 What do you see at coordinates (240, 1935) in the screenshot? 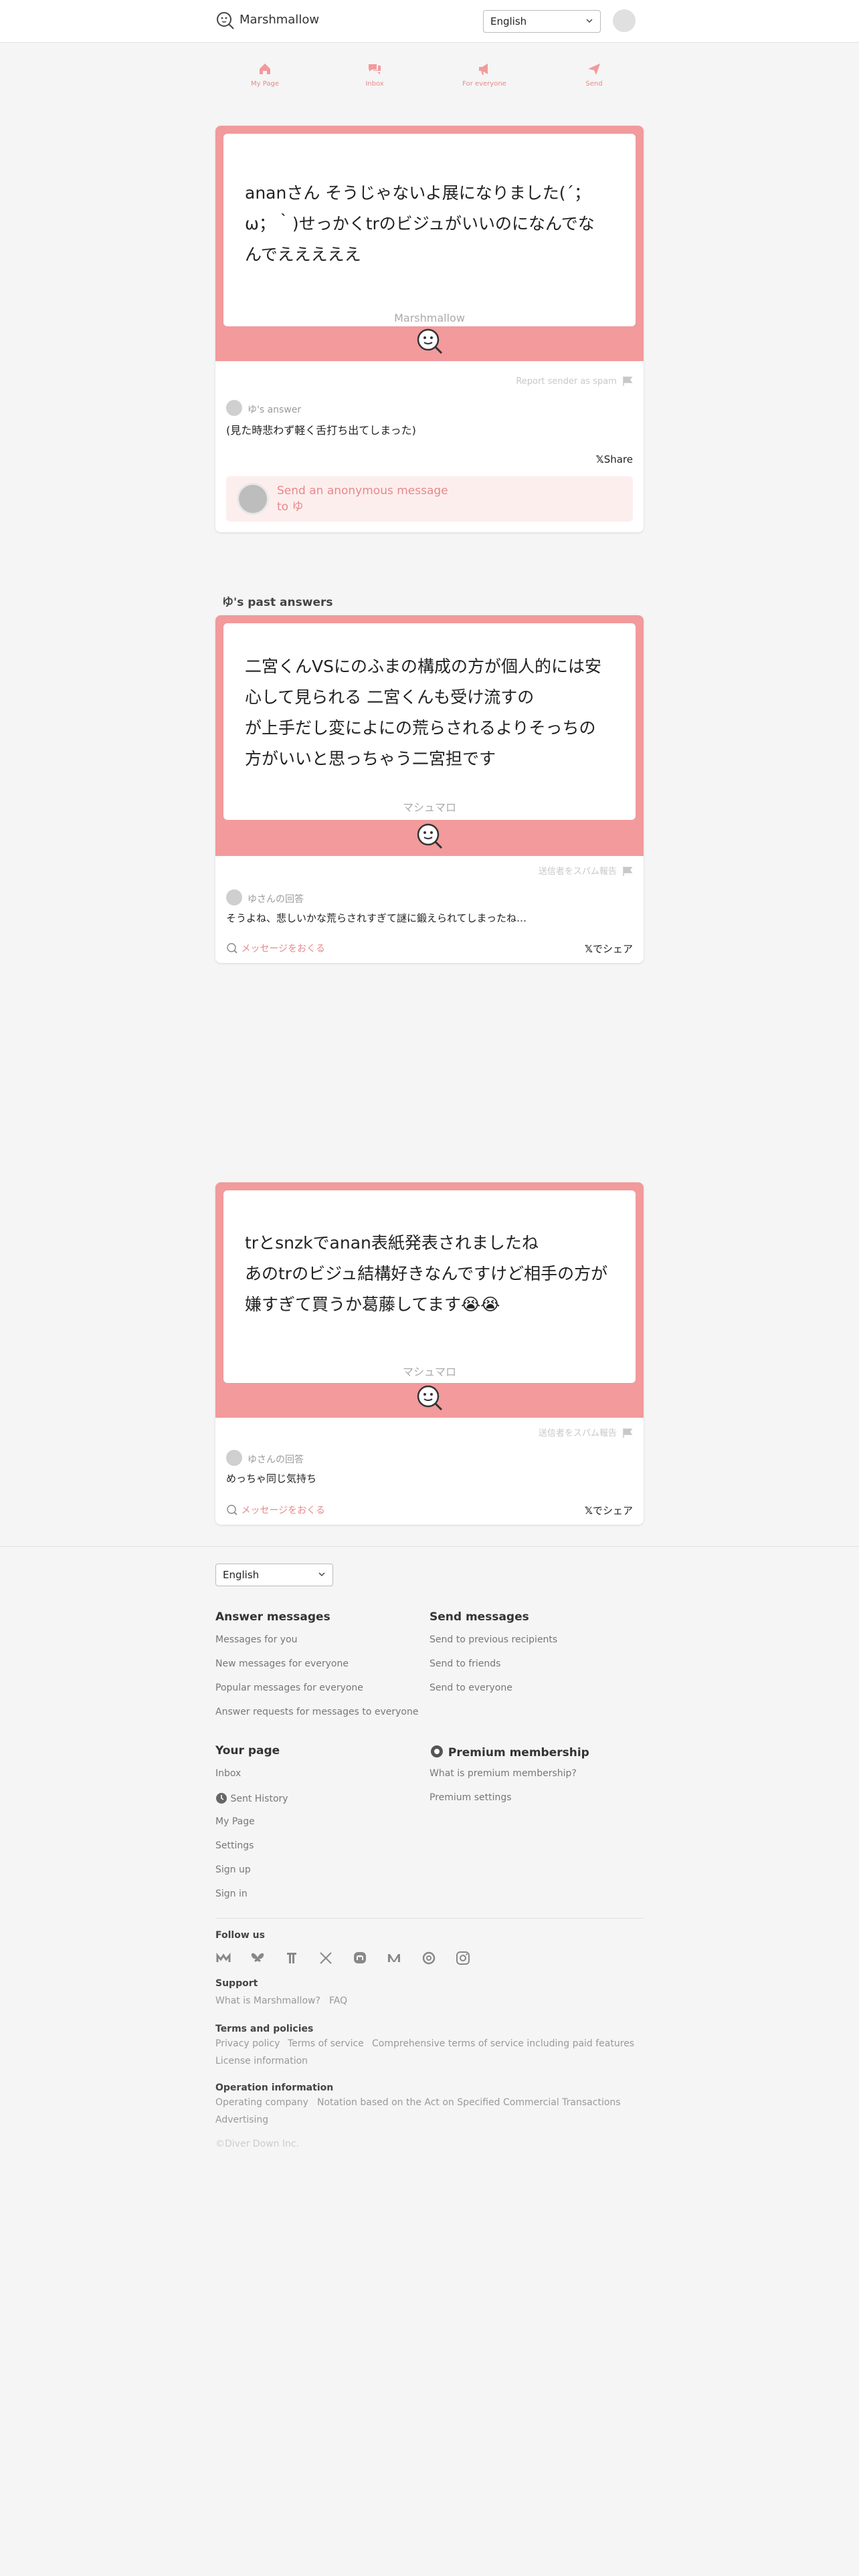
I see `follow-us-heading: Follow us` at bounding box center [240, 1935].